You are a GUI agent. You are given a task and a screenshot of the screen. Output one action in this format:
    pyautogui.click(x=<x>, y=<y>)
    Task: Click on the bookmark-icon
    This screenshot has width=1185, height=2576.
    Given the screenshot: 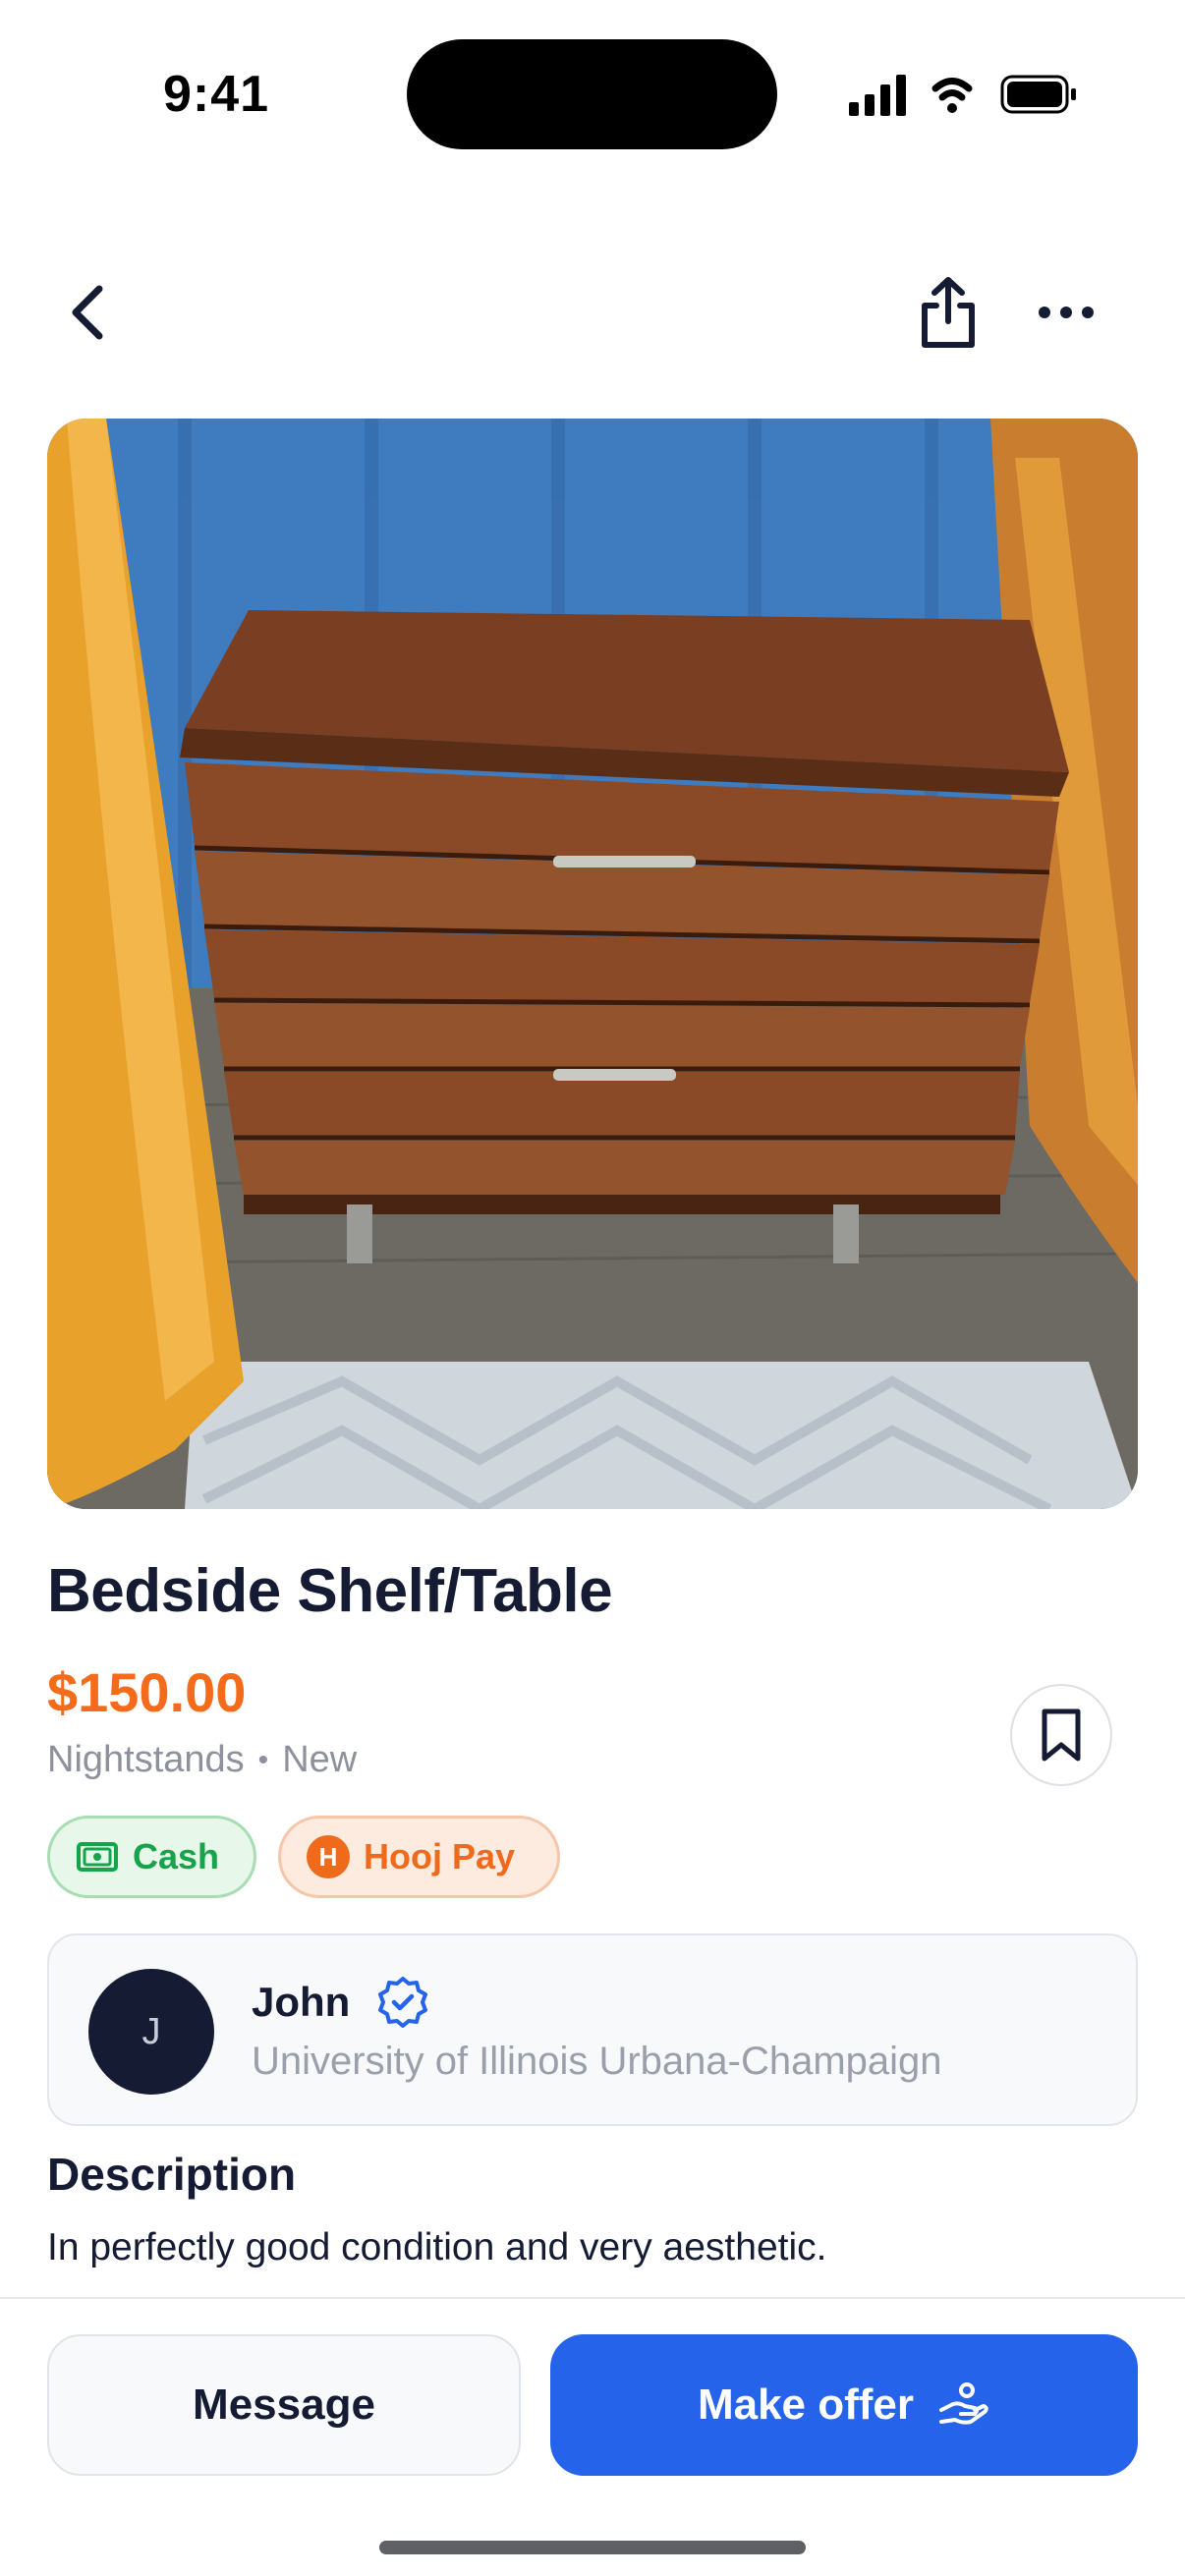 What is the action you would take?
    pyautogui.click(x=1061, y=1735)
    